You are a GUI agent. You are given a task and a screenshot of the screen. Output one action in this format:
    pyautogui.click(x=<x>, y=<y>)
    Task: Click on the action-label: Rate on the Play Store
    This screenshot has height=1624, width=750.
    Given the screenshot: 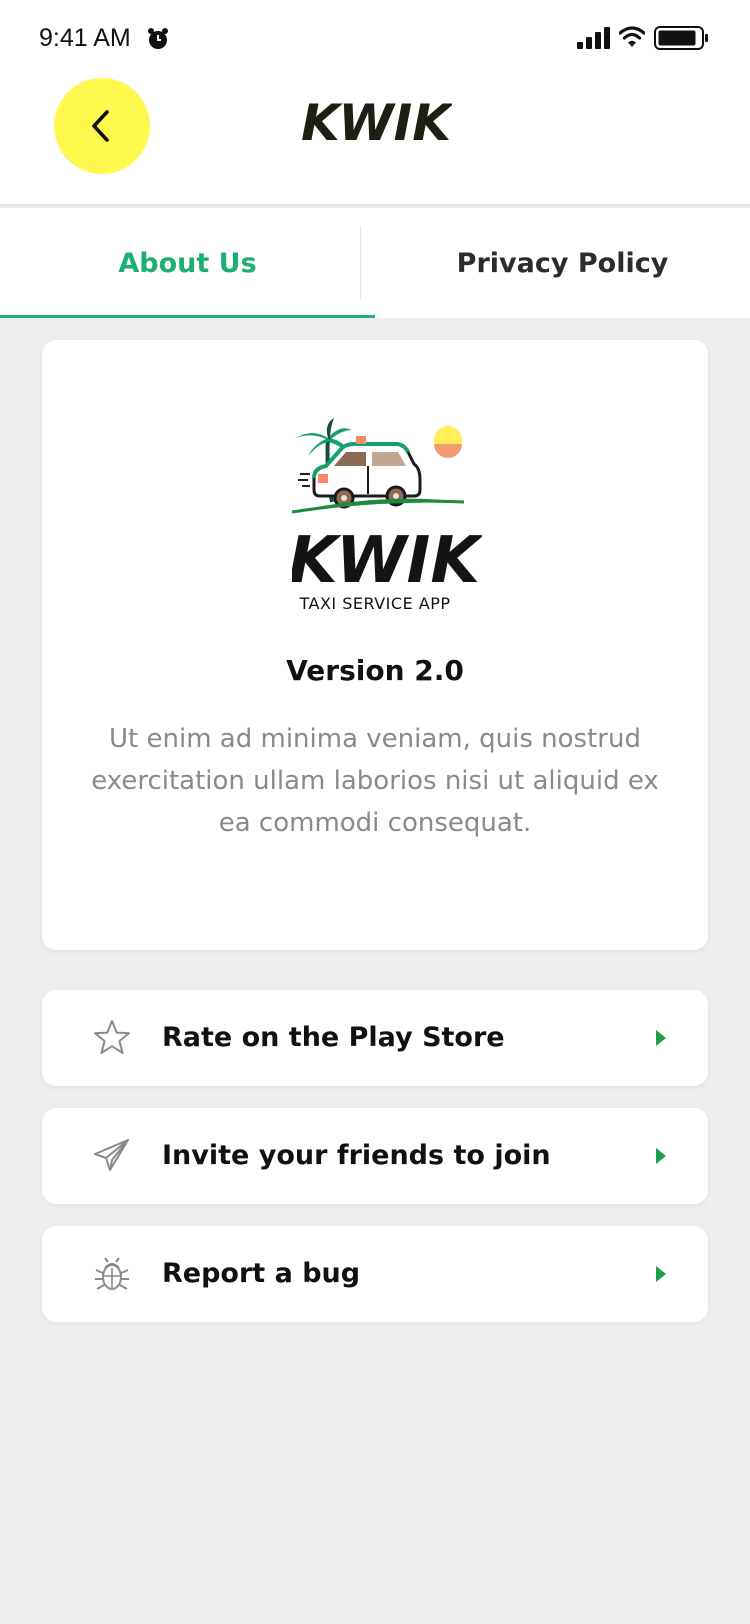 What is the action you would take?
    pyautogui.click(x=333, y=1037)
    